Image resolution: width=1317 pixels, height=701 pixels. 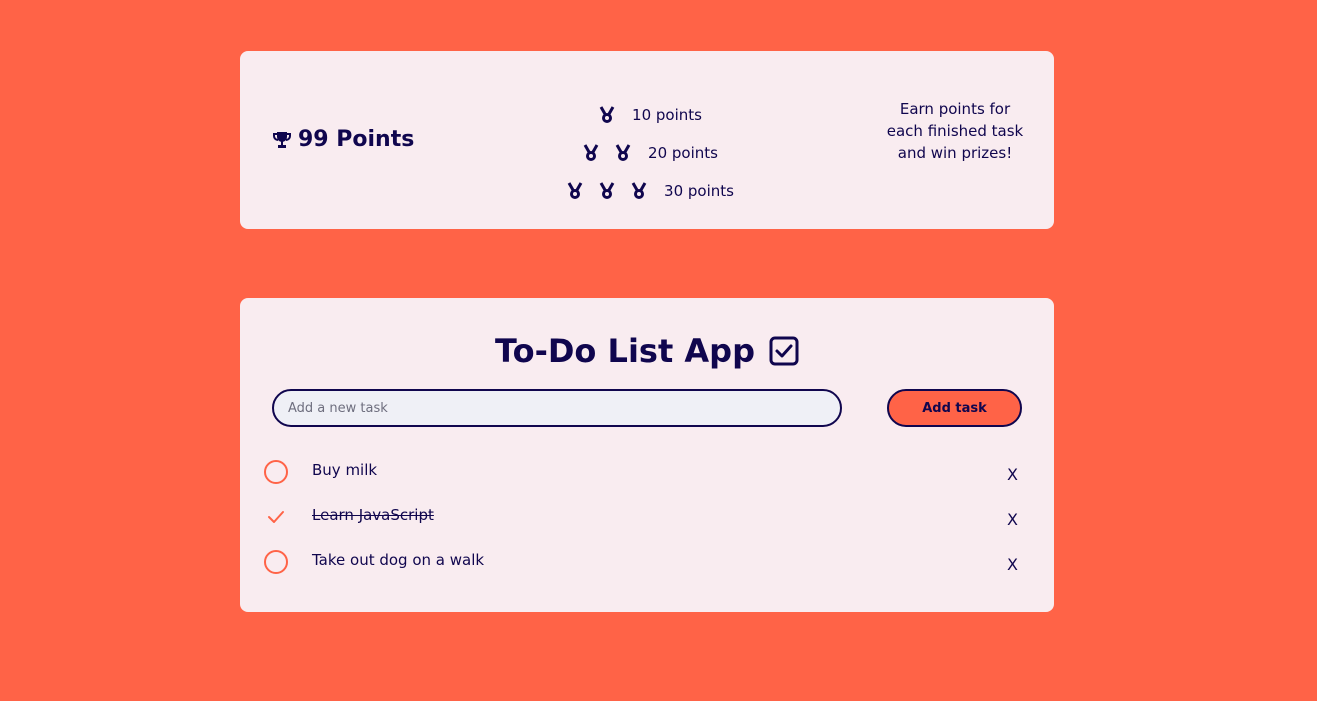 I want to click on checkmark-icon, so click(x=276, y=517).